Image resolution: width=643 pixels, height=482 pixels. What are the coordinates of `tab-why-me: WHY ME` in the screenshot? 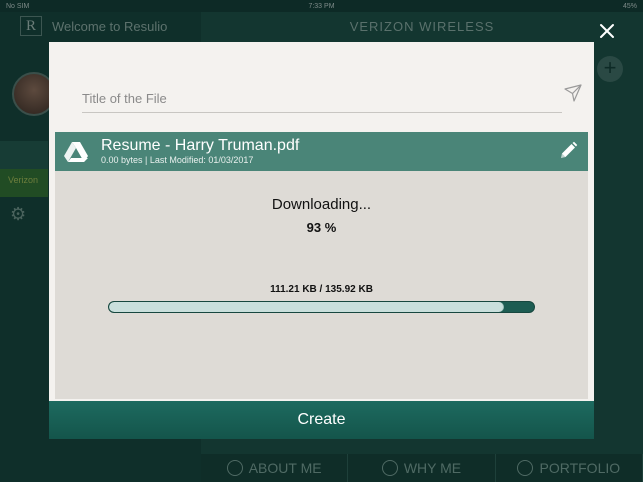 It's located at (422, 468).